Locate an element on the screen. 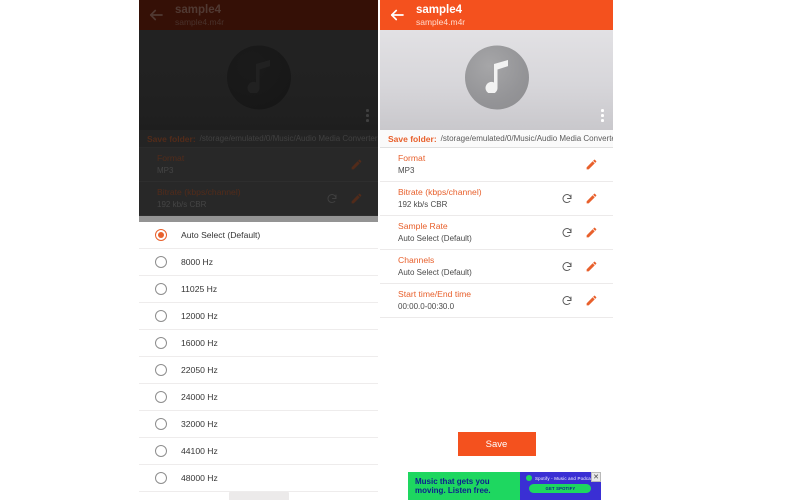 The width and height of the screenshot is (800, 500). settings-row-channels: Channels Auto Select (Default) is located at coordinates (496, 267).